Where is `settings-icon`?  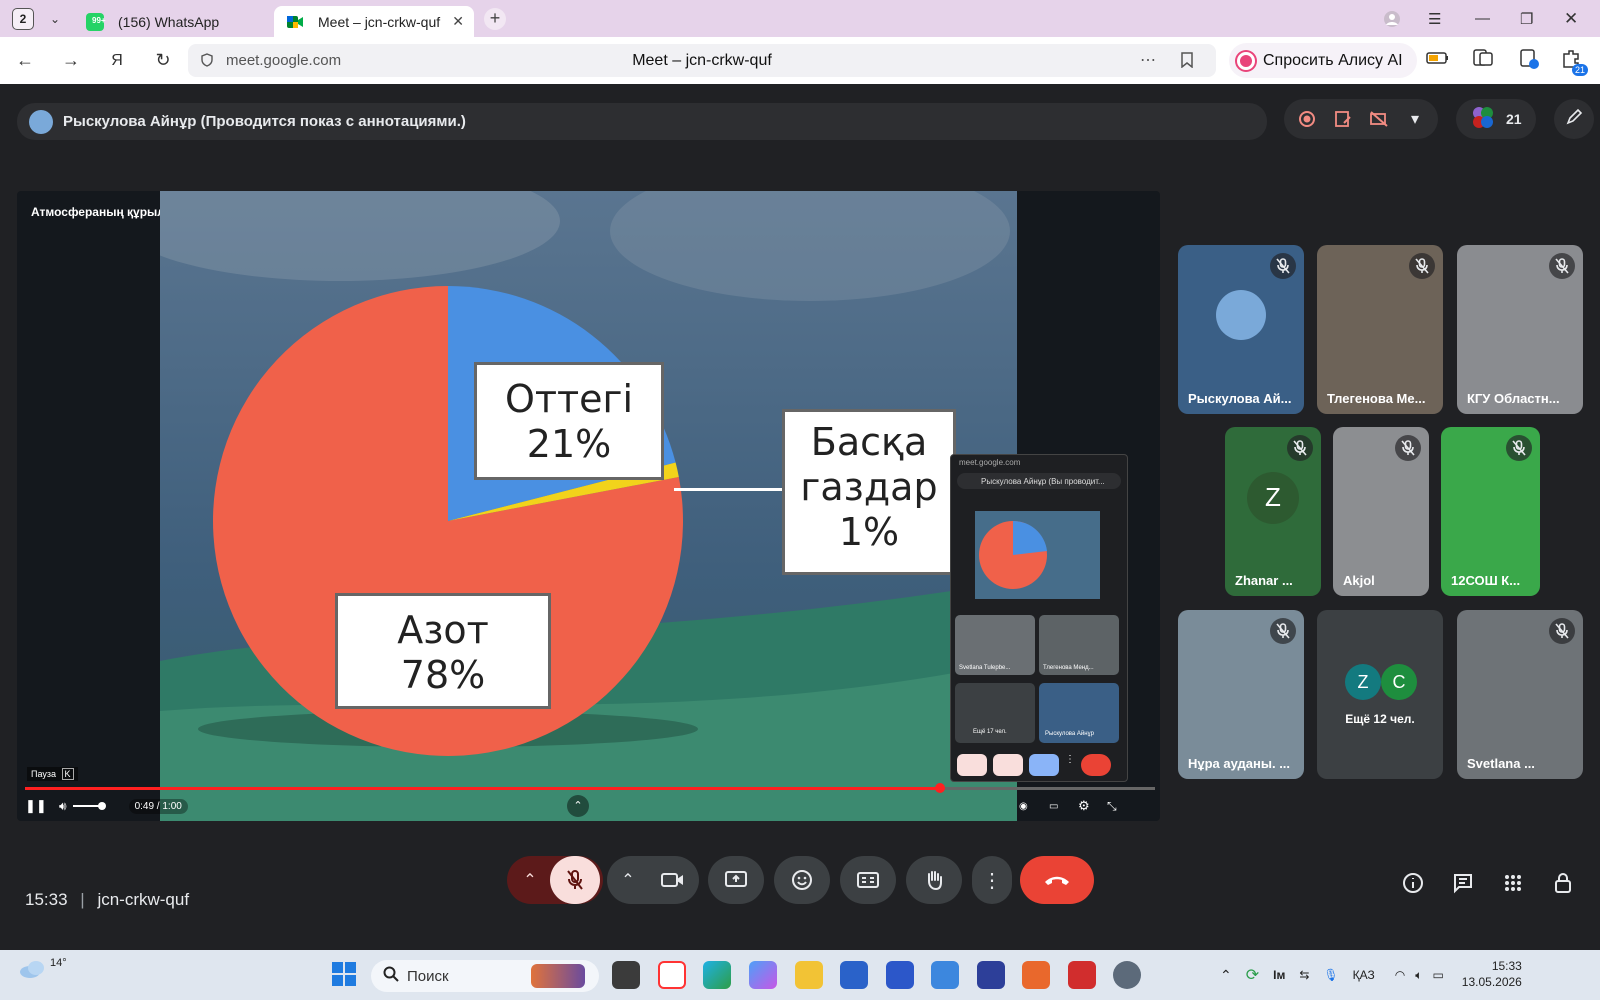
settings-icon is located at coordinates (1127, 975).